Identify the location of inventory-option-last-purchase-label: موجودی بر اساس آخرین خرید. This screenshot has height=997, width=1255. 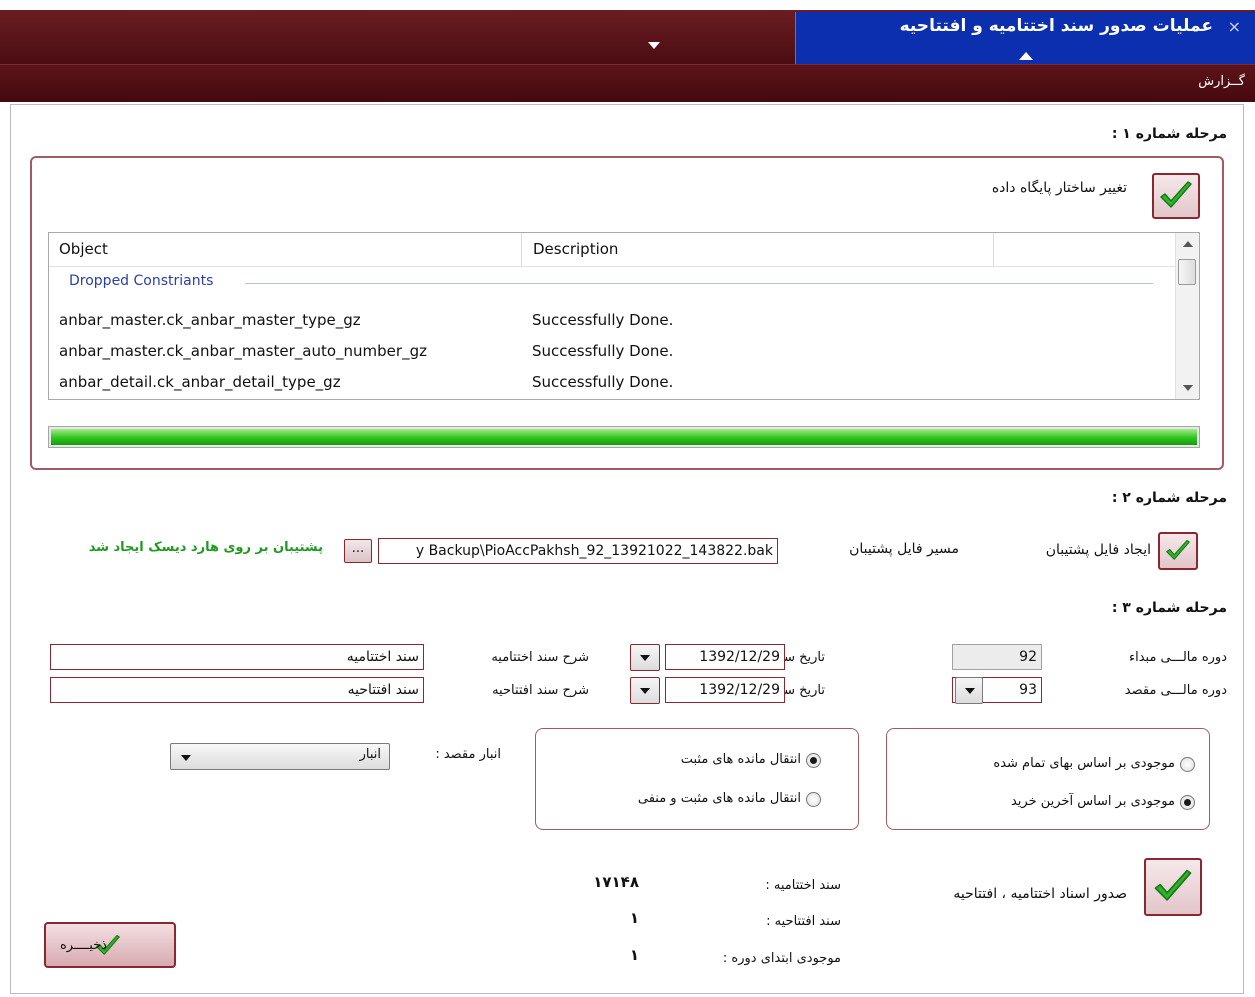
(1093, 801).